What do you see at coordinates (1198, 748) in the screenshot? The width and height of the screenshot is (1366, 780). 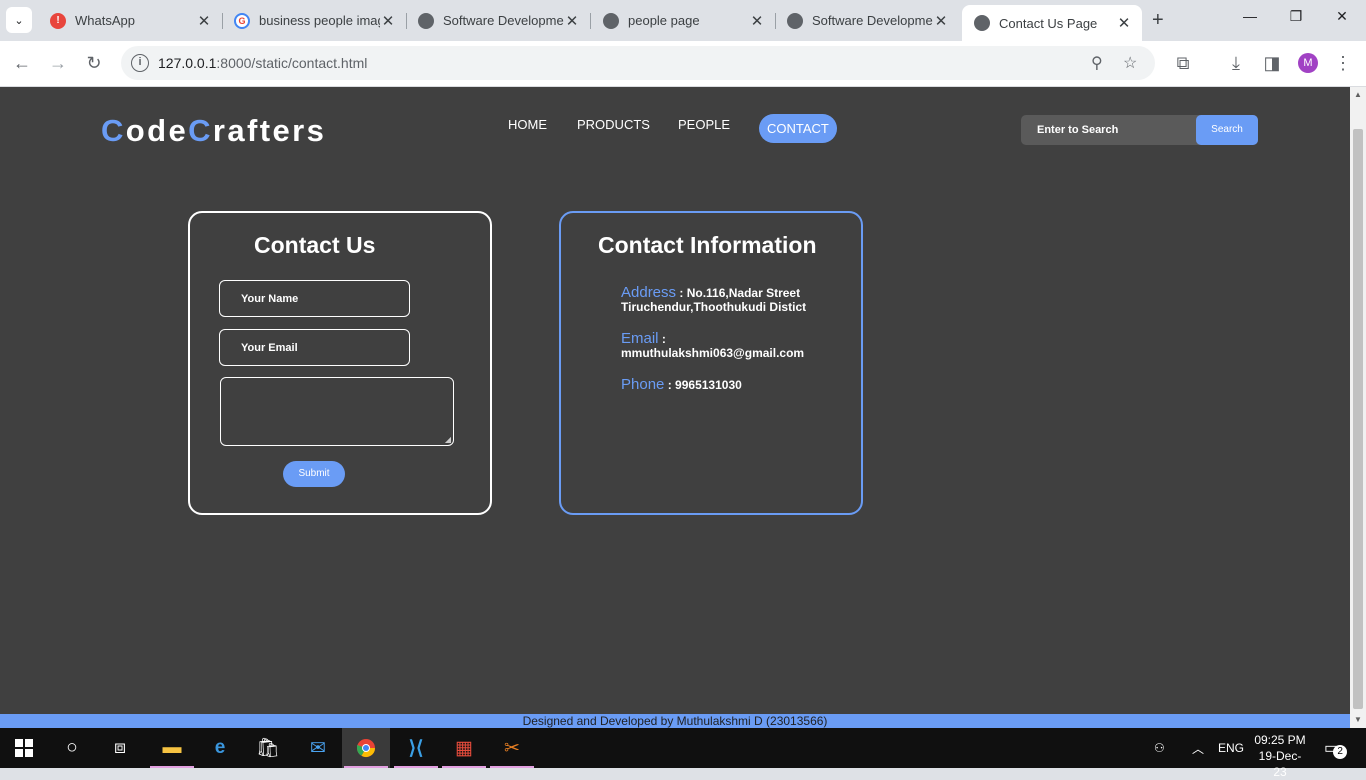 I see `chevron-up-icon: ︿` at bounding box center [1198, 748].